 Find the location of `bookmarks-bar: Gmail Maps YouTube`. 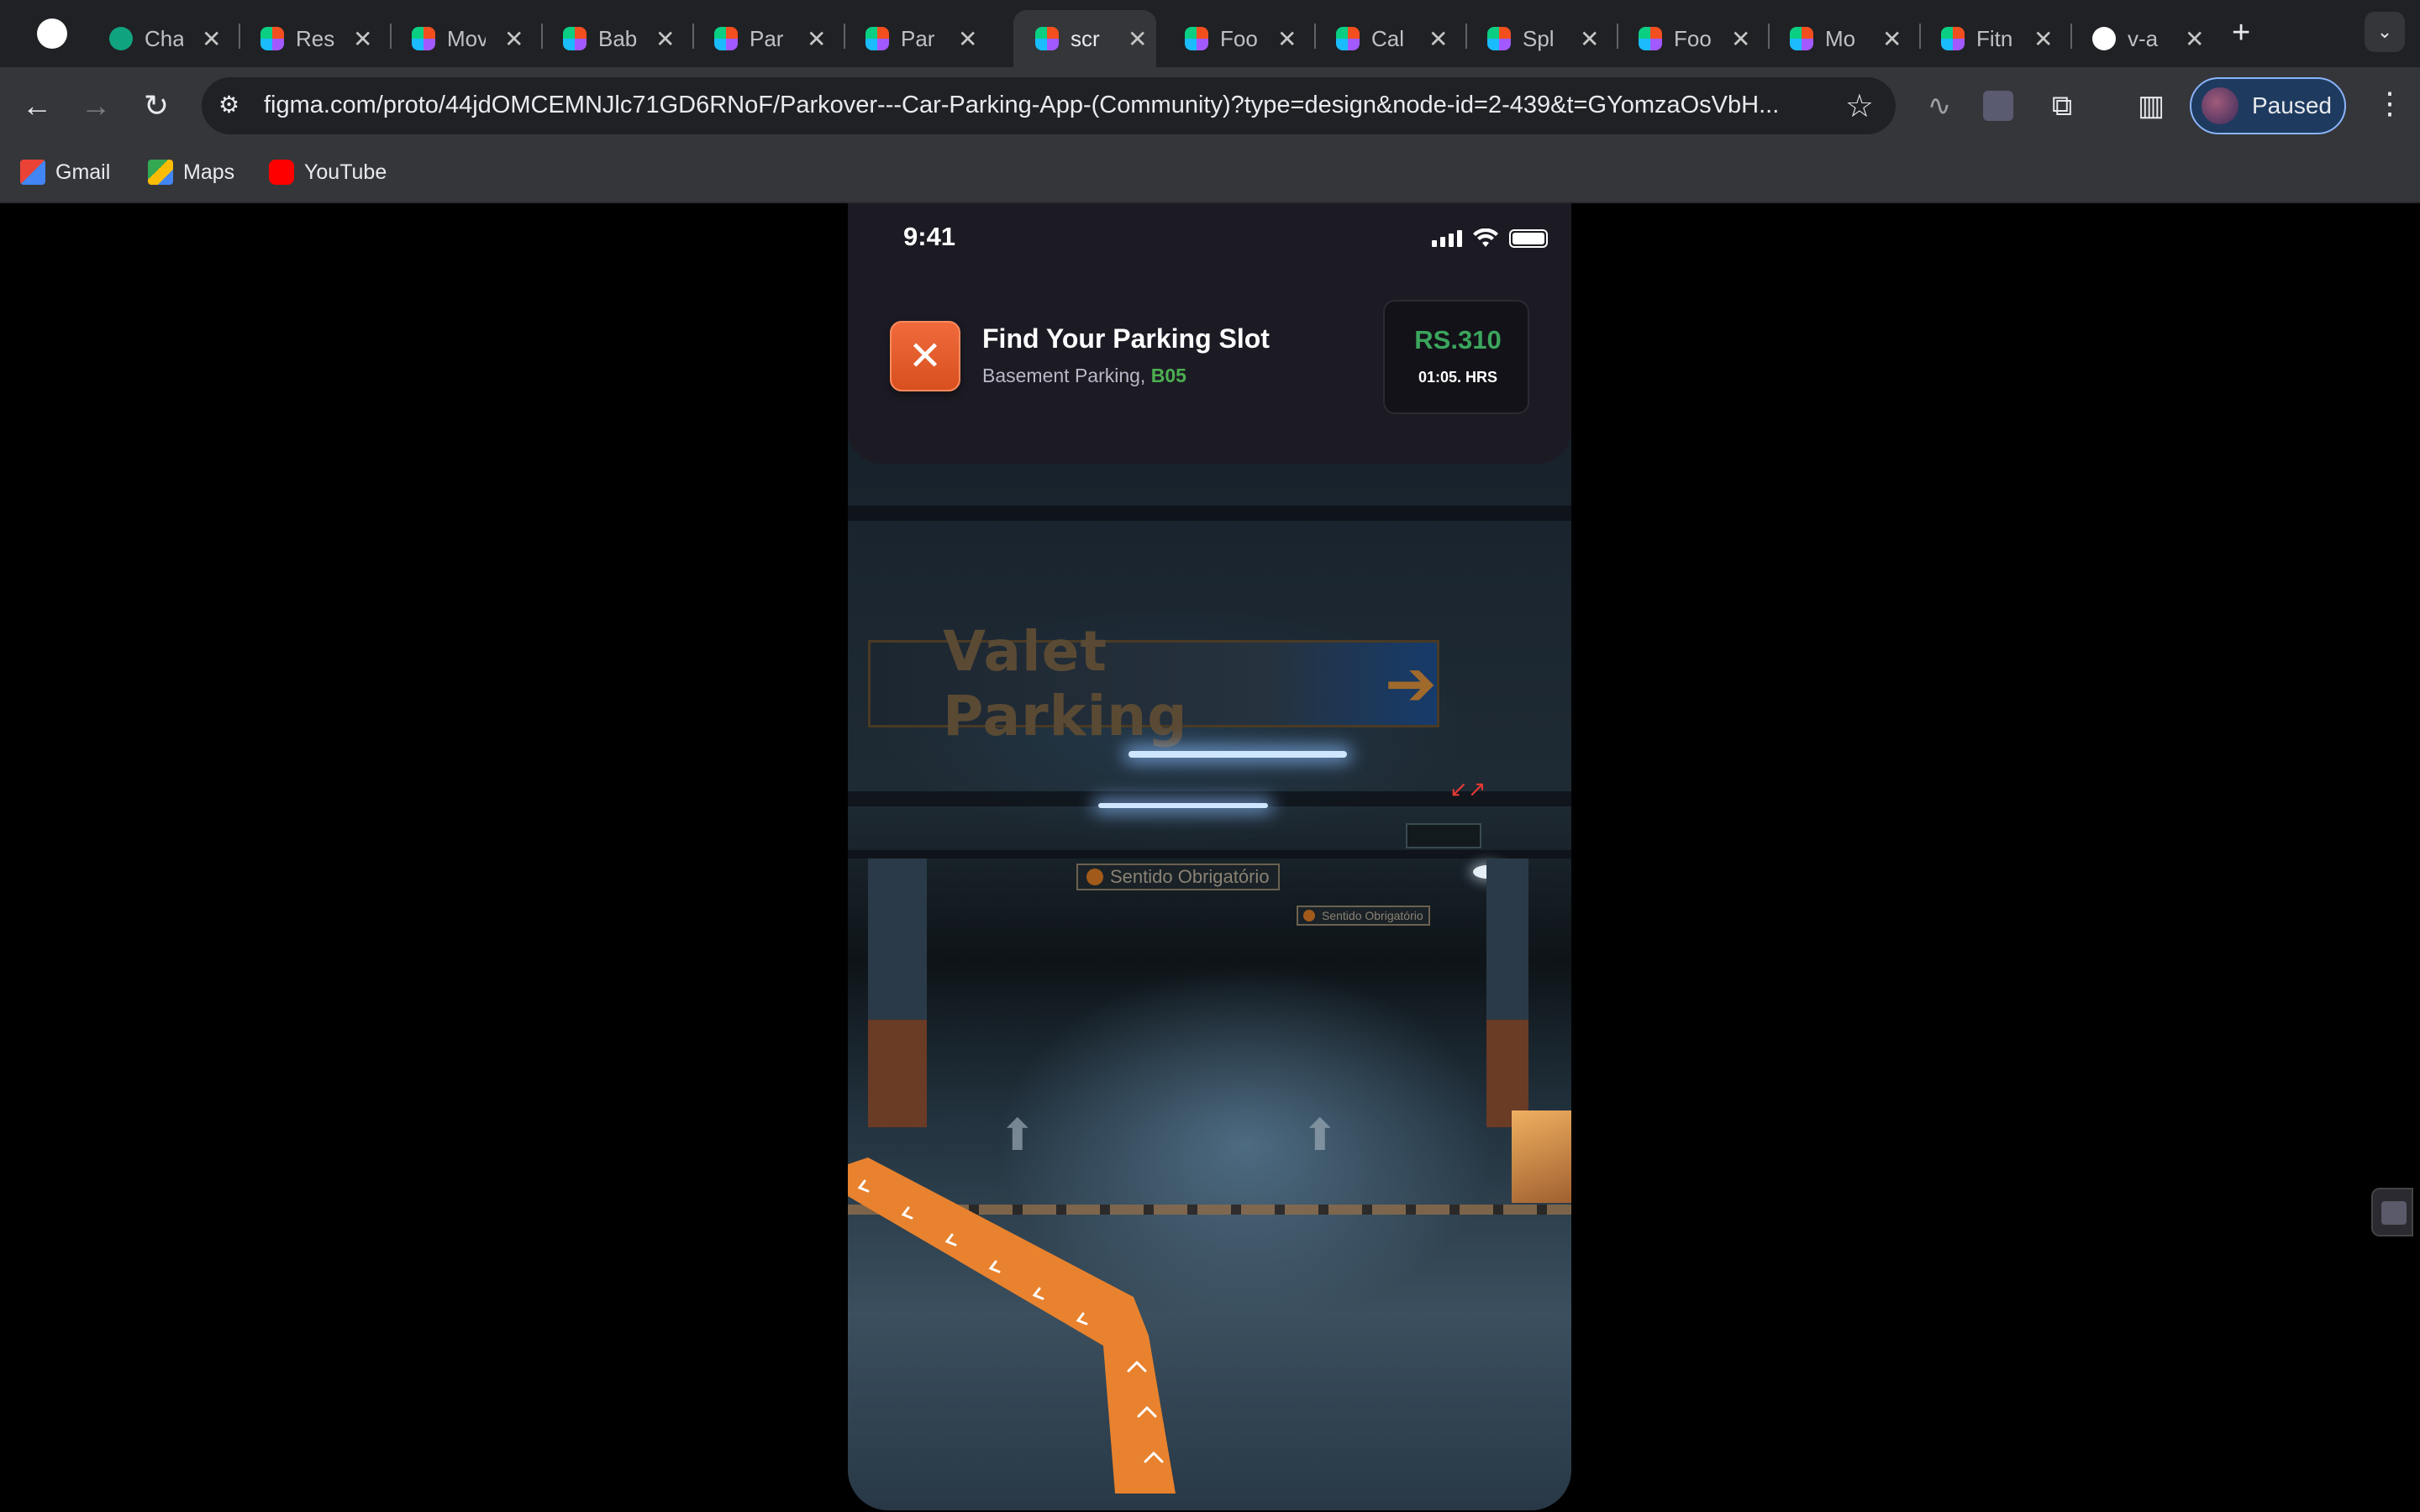

bookmarks-bar: Gmail Maps YouTube is located at coordinates (1210, 173).